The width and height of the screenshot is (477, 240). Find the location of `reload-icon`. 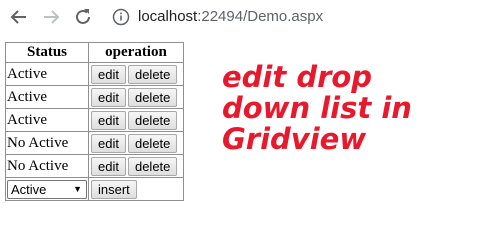

reload-icon is located at coordinates (83, 16).